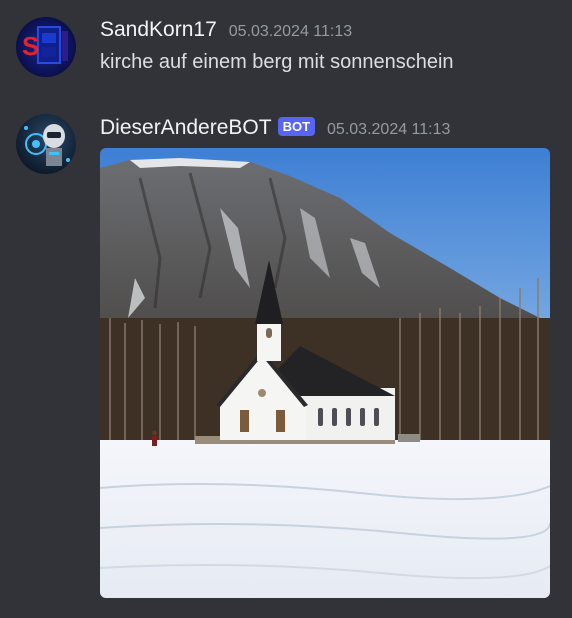  What do you see at coordinates (296, 126) in the screenshot?
I see `bot-badge: BOT` at bounding box center [296, 126].